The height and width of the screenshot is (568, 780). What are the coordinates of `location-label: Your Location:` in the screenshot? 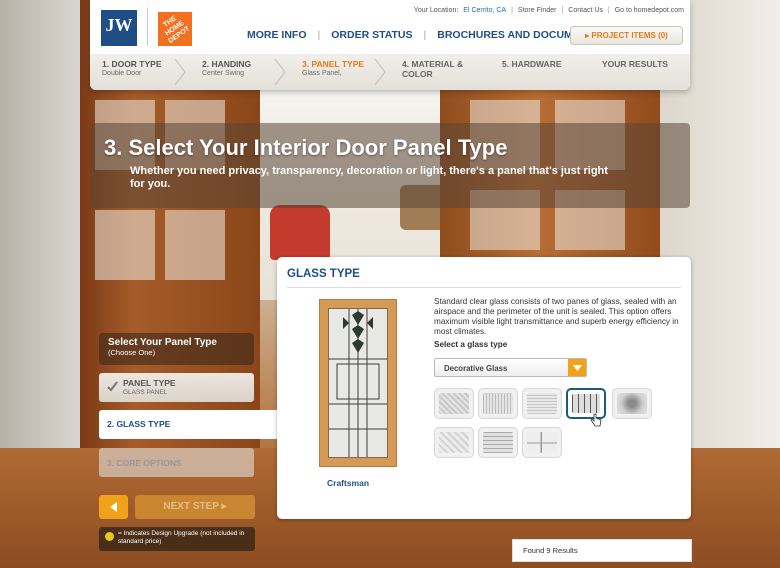 It's located at (436, 10).